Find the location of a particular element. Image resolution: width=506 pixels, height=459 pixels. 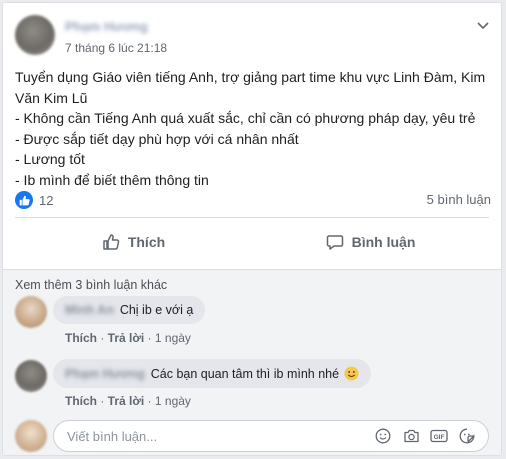

comment-button: Bình luận is located at coordinates (370, 242).